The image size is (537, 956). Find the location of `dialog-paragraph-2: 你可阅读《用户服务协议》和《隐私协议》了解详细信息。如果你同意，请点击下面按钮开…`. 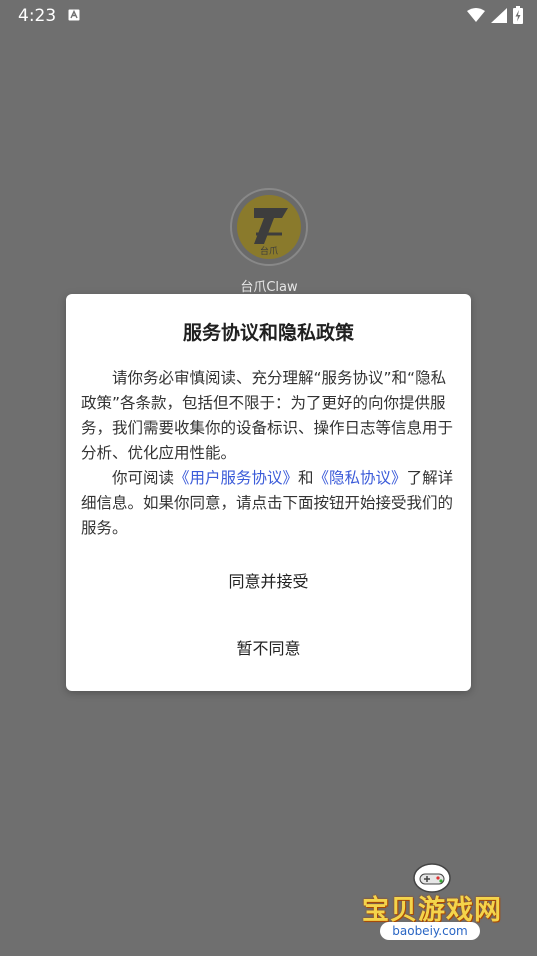

dialog-paragraph-2: 你可阅读《用户服务协议》和《隐私协议》了解详细信息。如果你同意，请点击下面按钮开… is located at coordinates (270, 503).